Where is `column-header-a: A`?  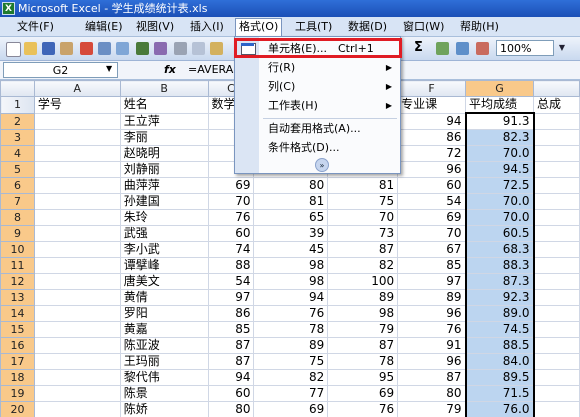 column-header-a: A is located at coordinates (77, 88).